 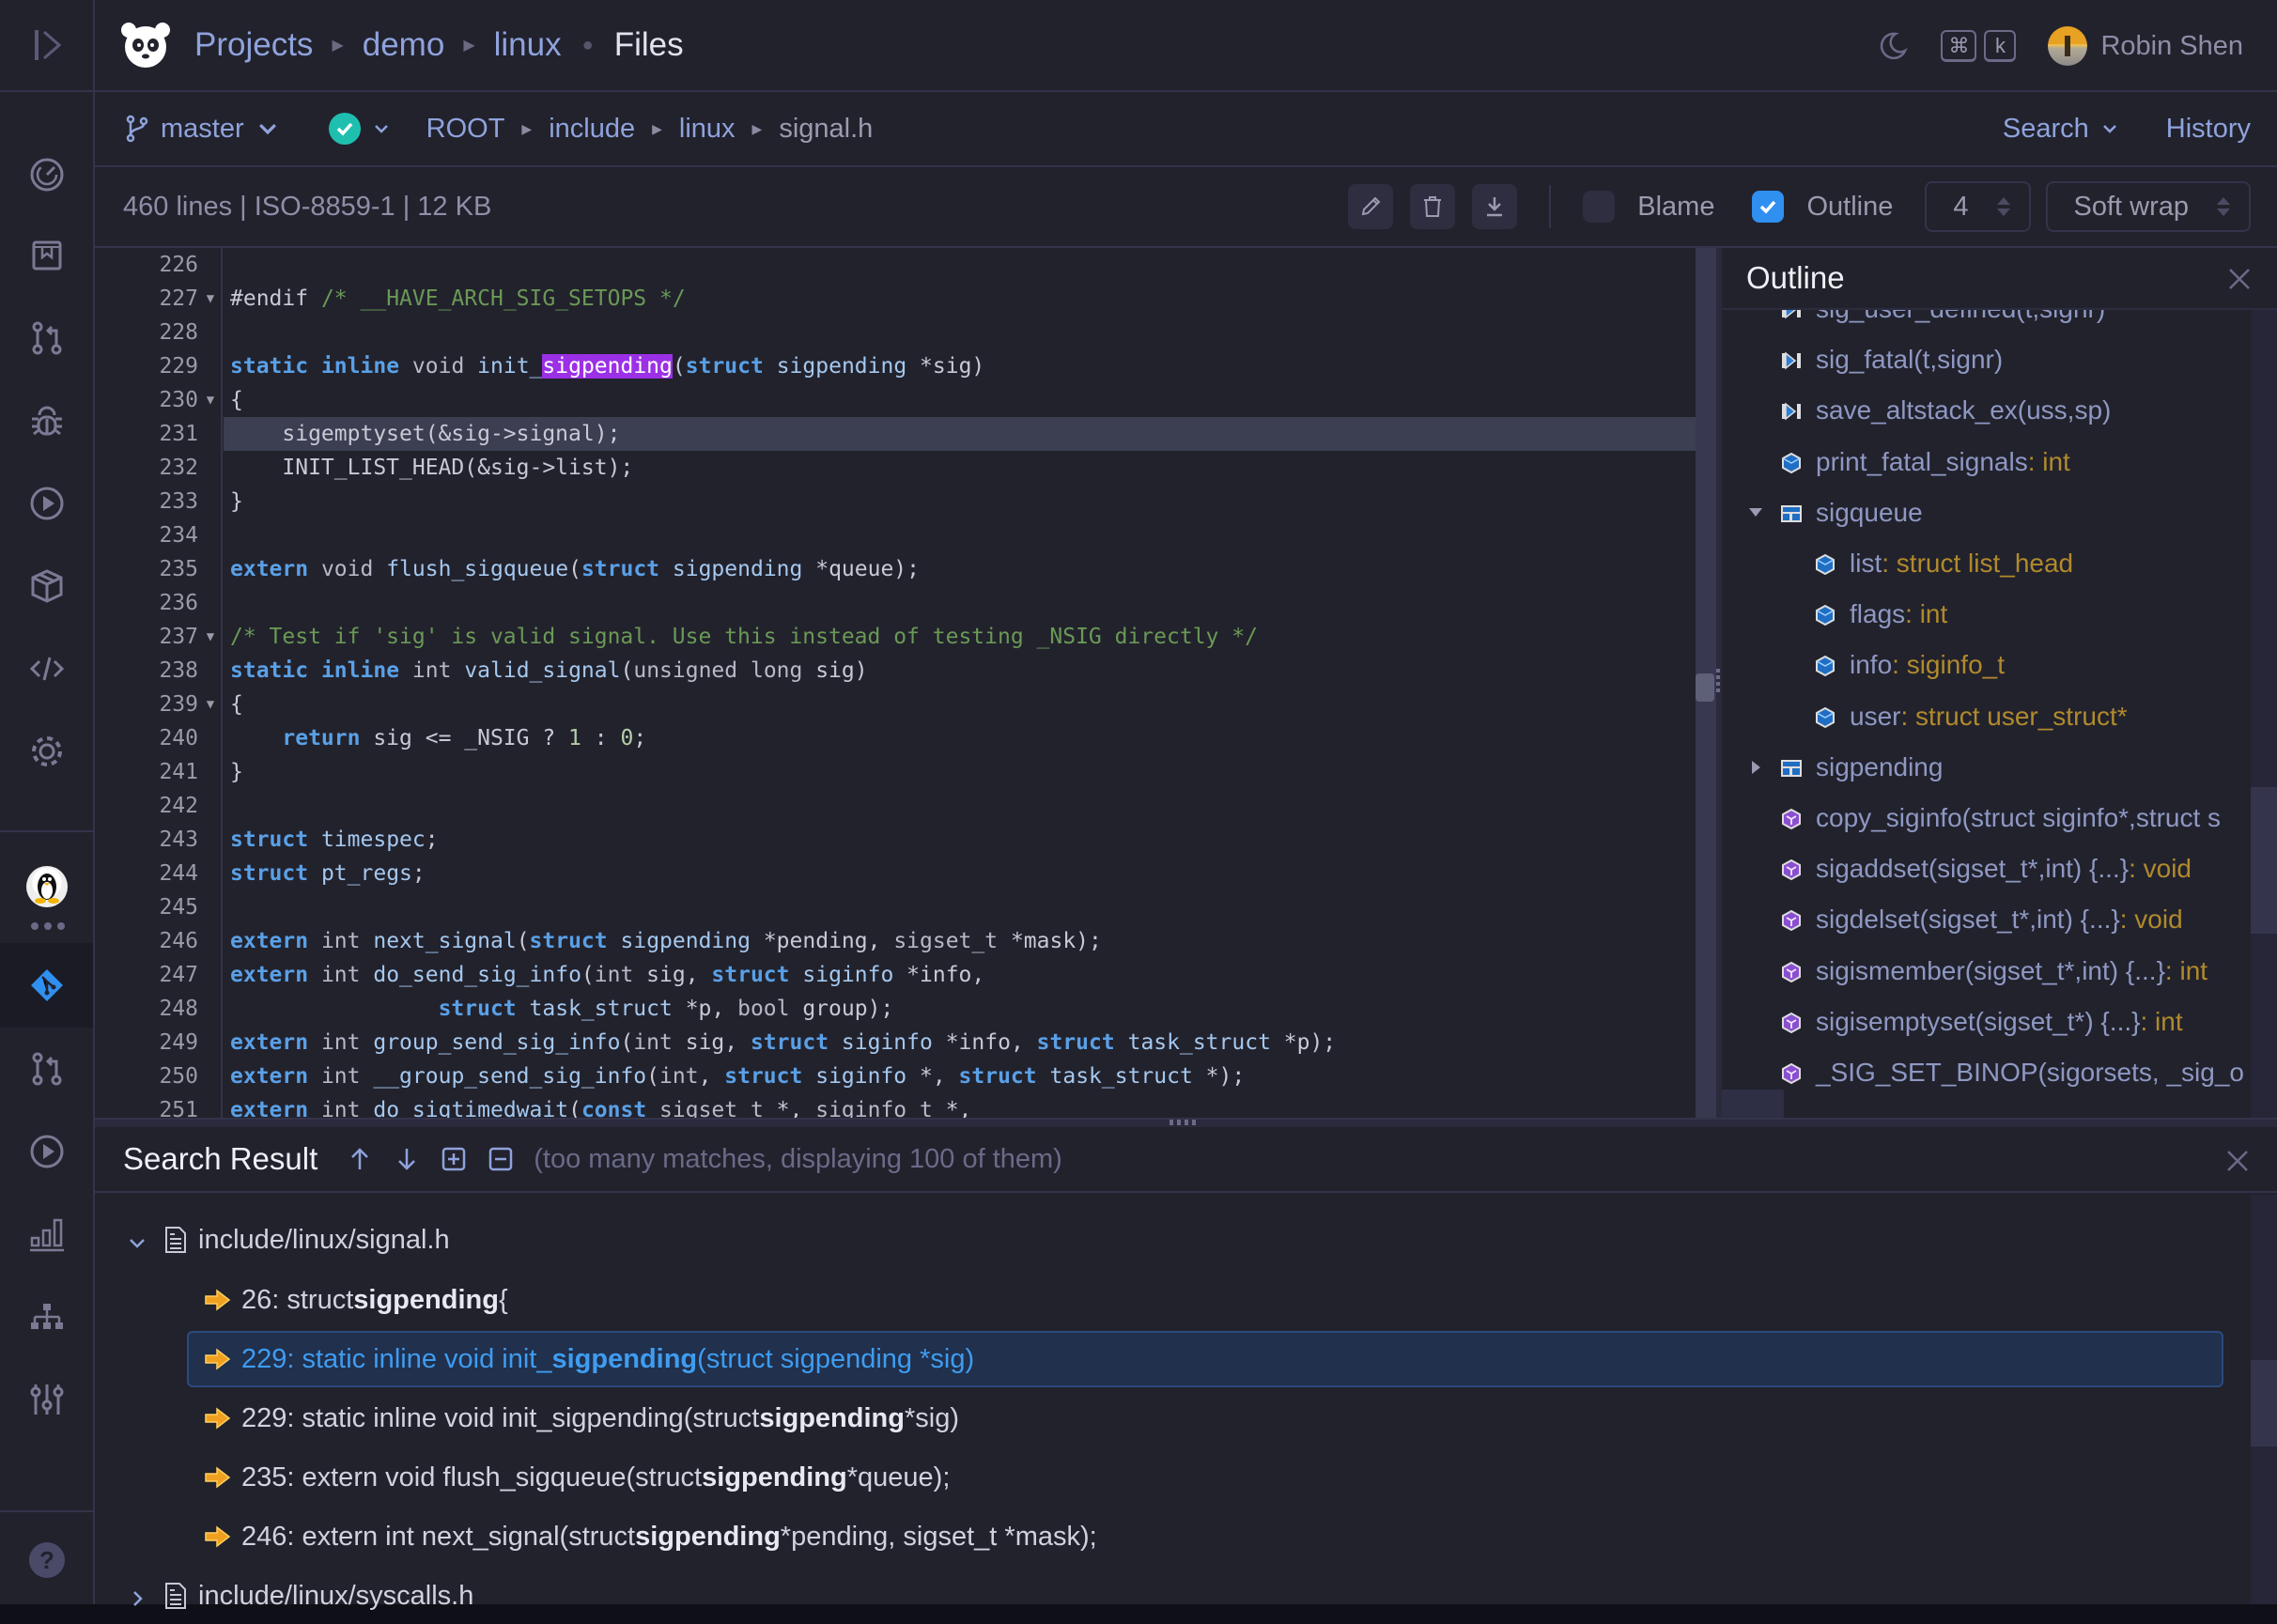 What do you see at coordinates (707, 129) in the screenshot?
I see `path-linux: linux` at bounding box center [707, 129].